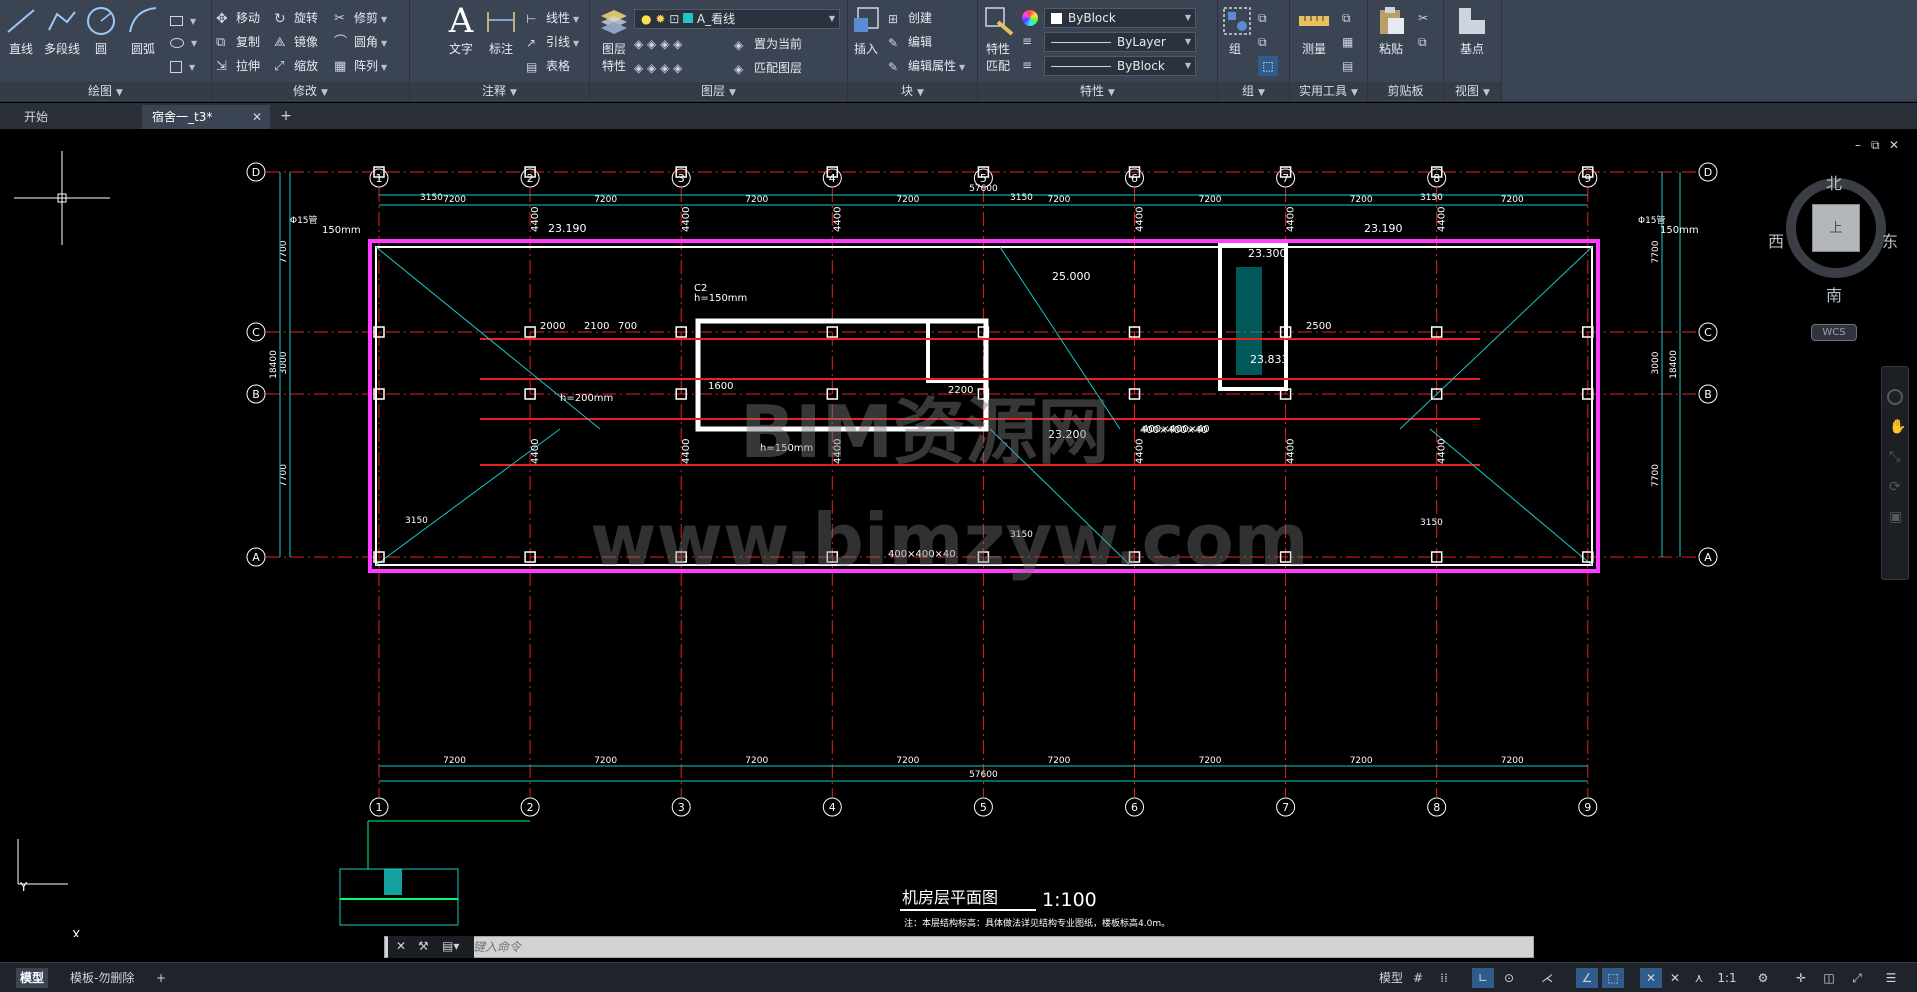 The height and width of the screenshot is (992, 1917). Describe the element at coordinates (1405, 91) in the screenshot. I see `panel-clipboard-title: 剪贴板` at that location.